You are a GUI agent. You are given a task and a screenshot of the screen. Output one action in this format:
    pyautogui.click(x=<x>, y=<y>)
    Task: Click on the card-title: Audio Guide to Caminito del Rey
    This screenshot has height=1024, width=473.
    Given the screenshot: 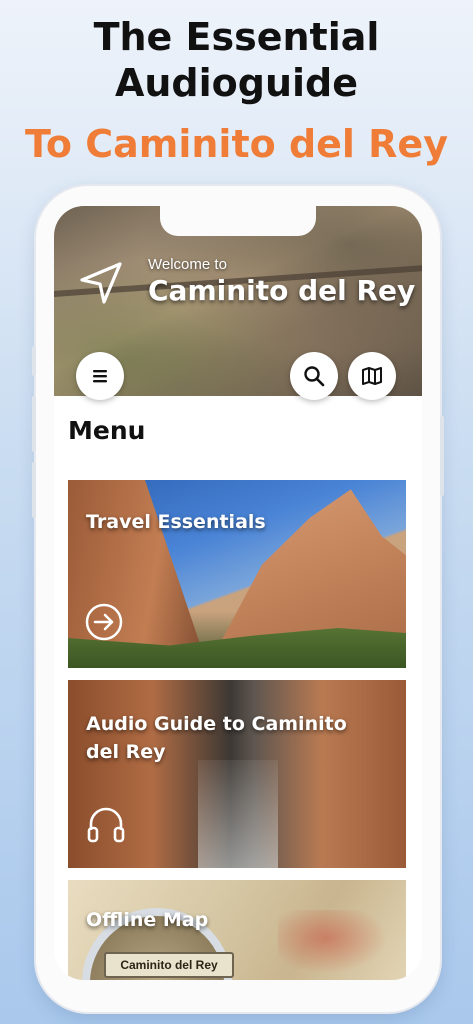 What is the action you would take?
    pyautogui.click(x=216, y=738)
    